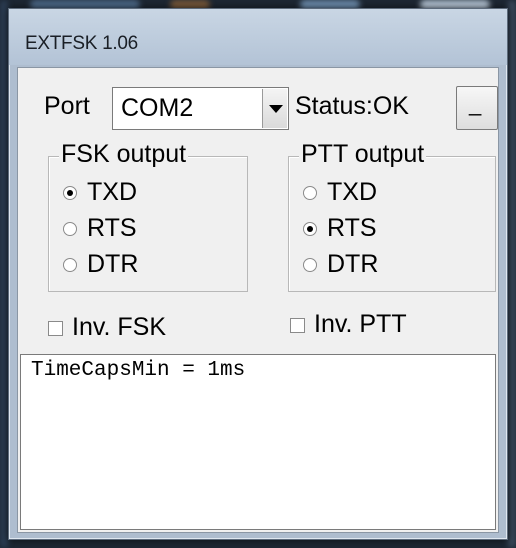 This screenshot has height=548, width=516. I want to click on ptt-radio-rts-label: RTS, so click(352, 228).